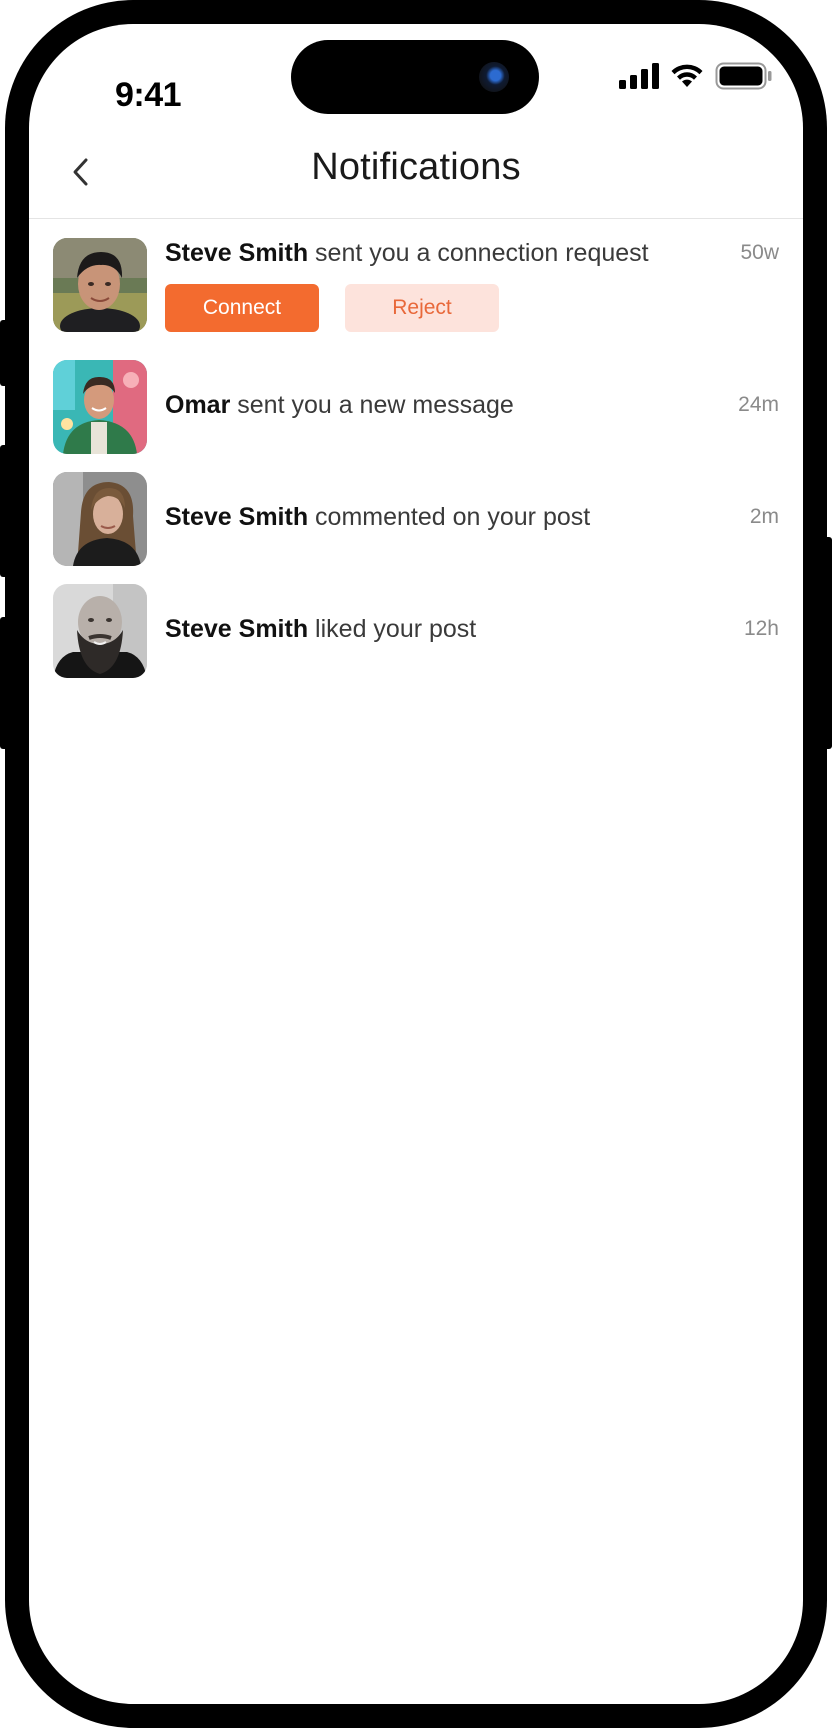 This screenshot has height=1728, width=832. Describe the element at coordinates (416, 218) in the screenshot. I see `header-divider` at that location.